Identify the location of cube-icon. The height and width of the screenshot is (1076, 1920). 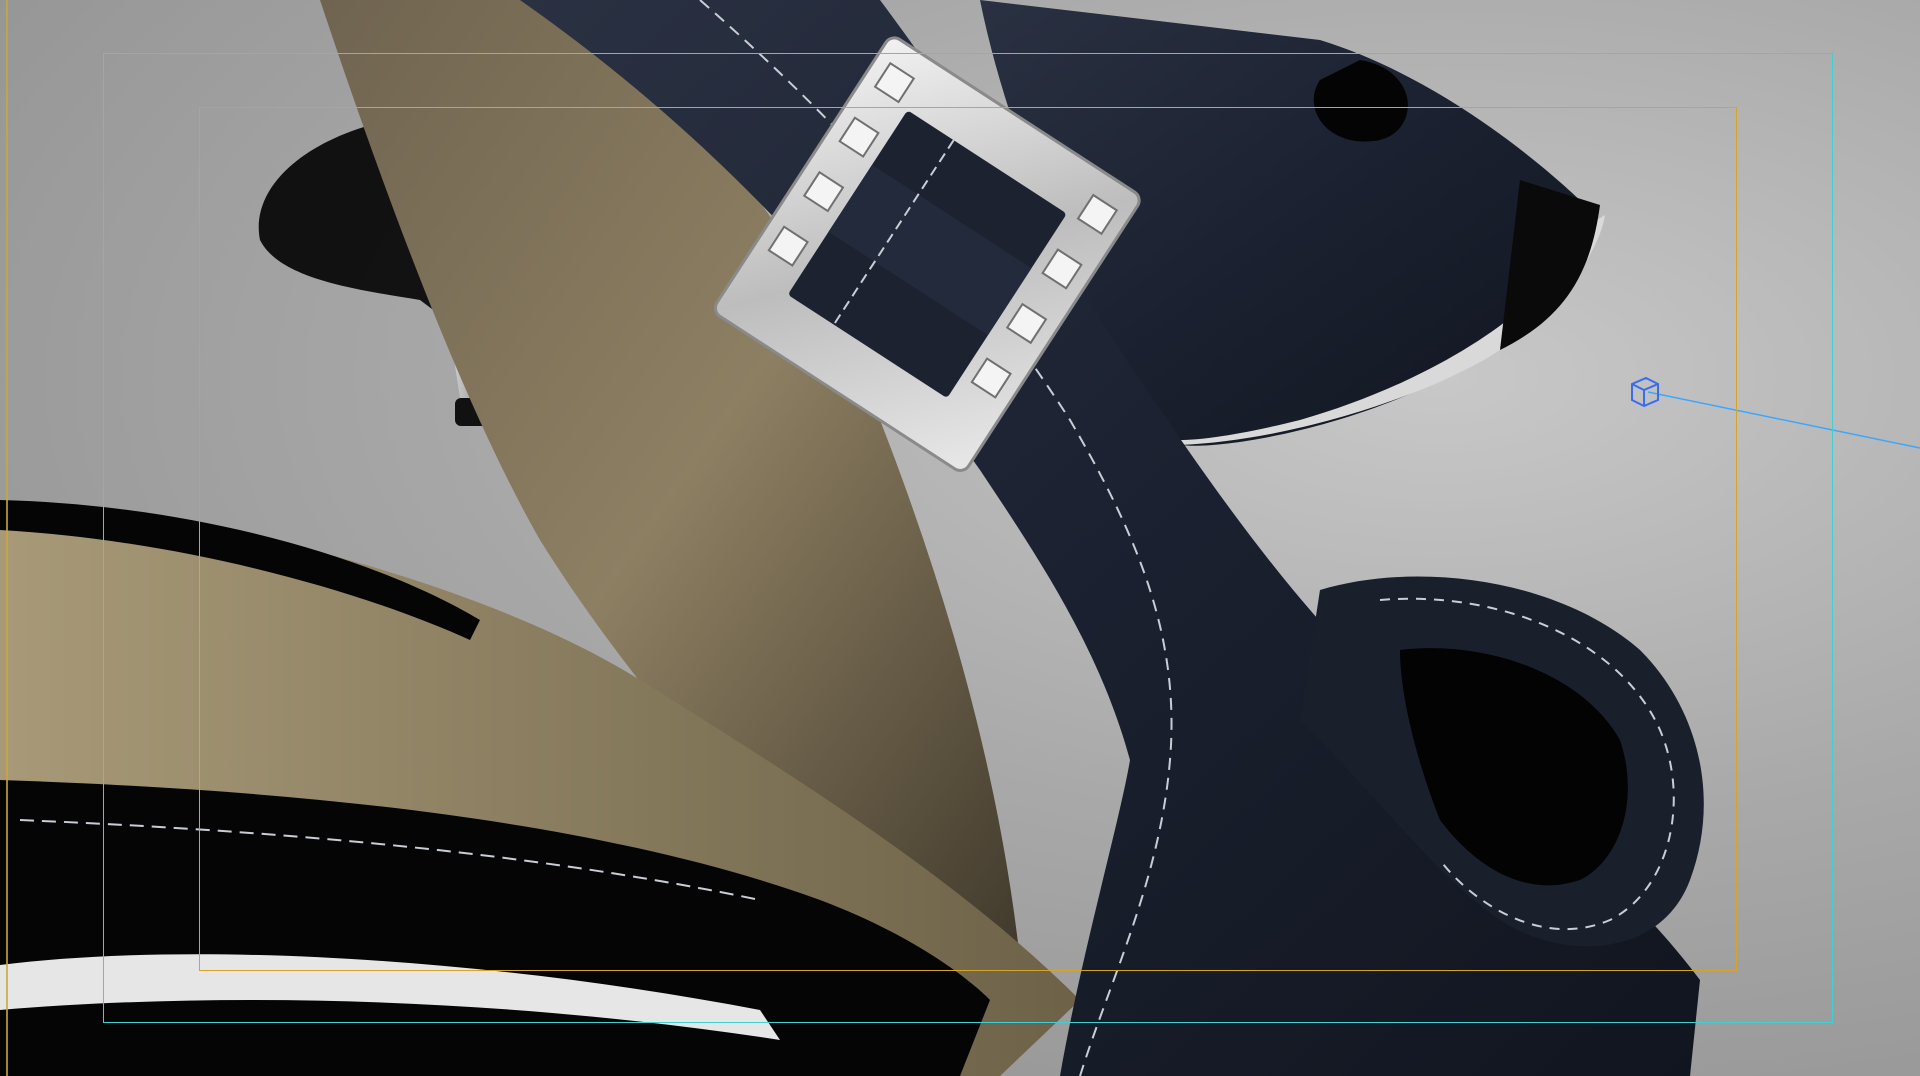
(1645, 392).